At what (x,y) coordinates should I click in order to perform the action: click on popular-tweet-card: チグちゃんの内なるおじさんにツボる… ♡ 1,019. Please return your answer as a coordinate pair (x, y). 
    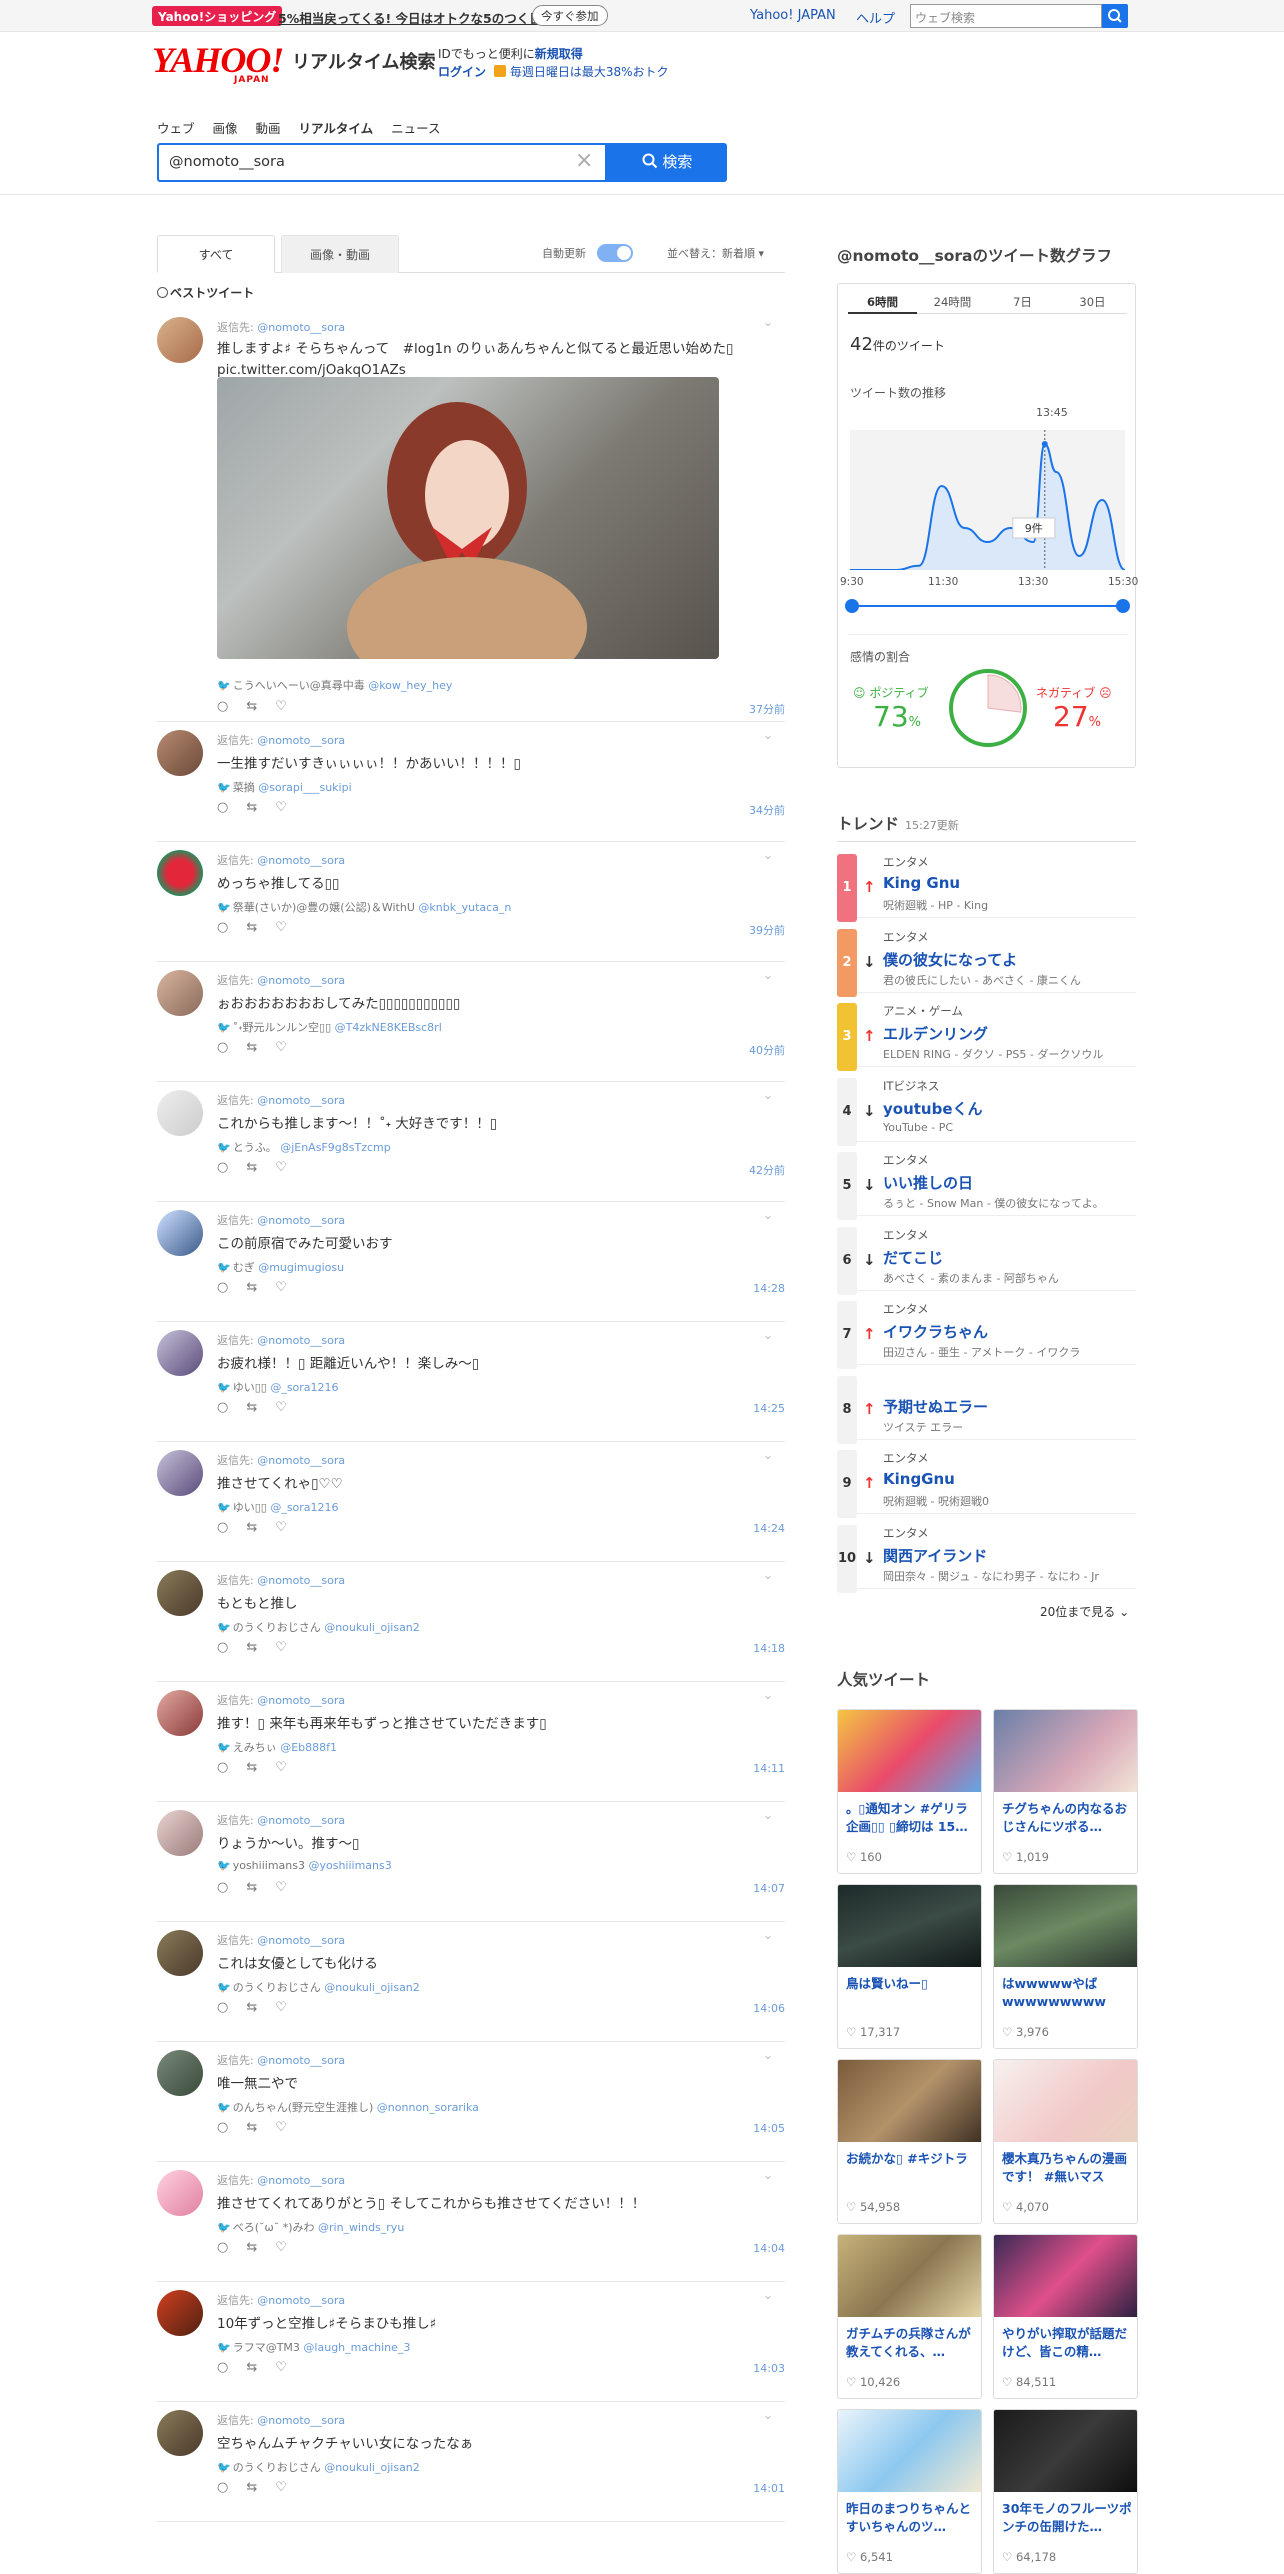
    Looking at the image, I should click on (1065, 1791).